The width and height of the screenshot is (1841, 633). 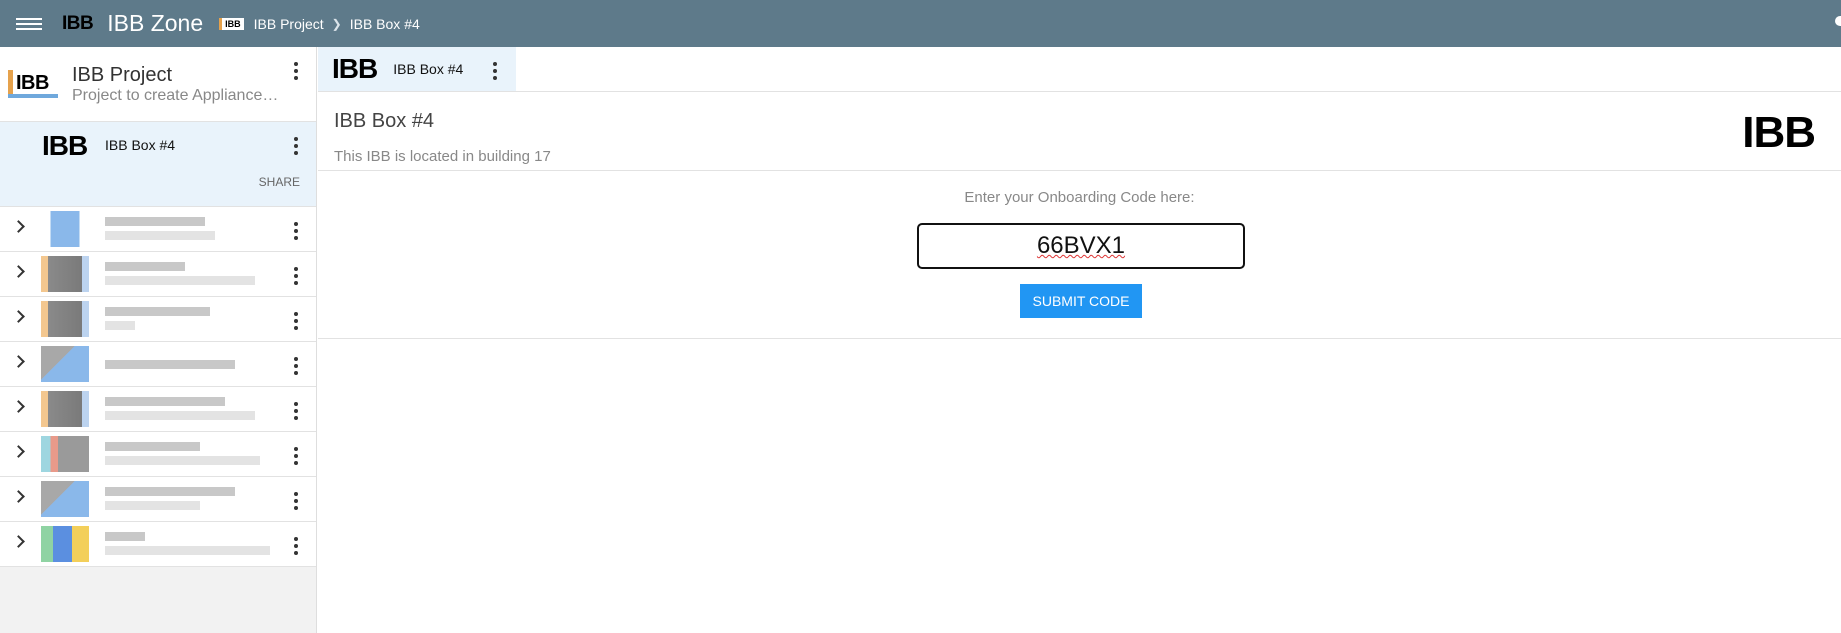 What do you see at coordinates (495, 71) in the screenshot?
I see `tab-more-icon` at bounding box center [495, 71].